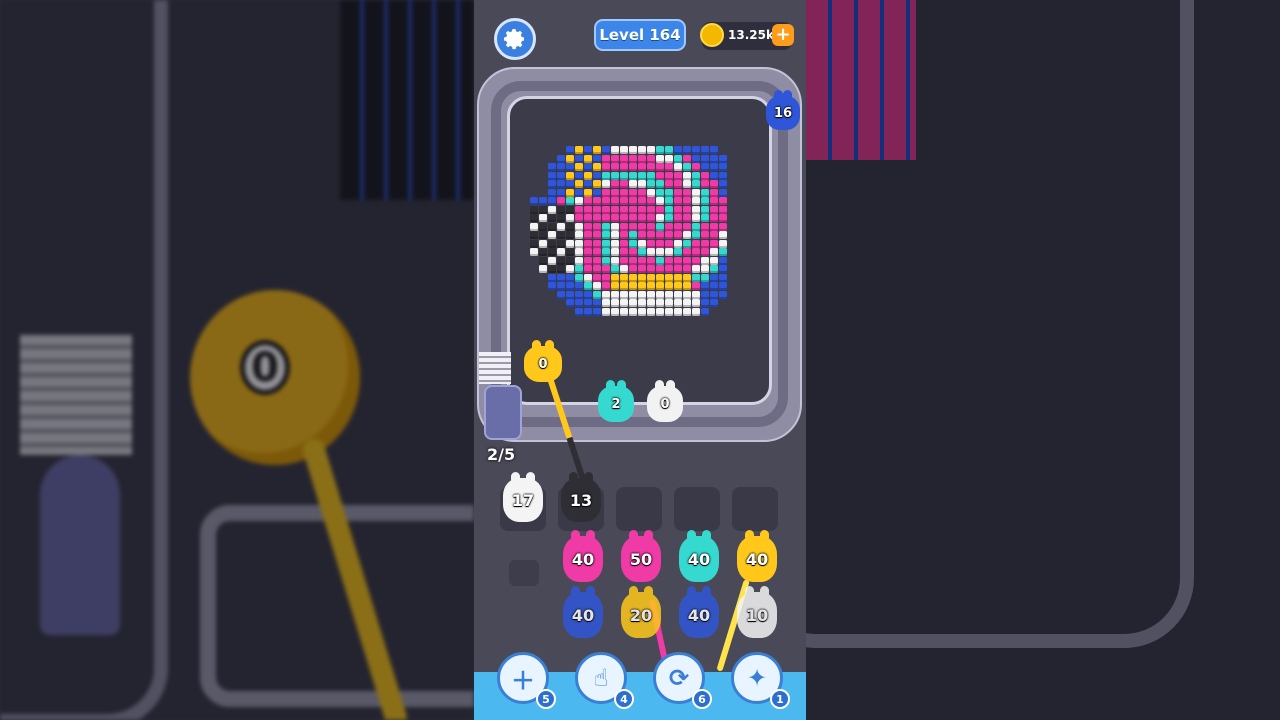  What do you see at coordinates (682, 680) in the screenshot?
I see `booster-button: ⟳ 6` at bounding box center [682, 680].